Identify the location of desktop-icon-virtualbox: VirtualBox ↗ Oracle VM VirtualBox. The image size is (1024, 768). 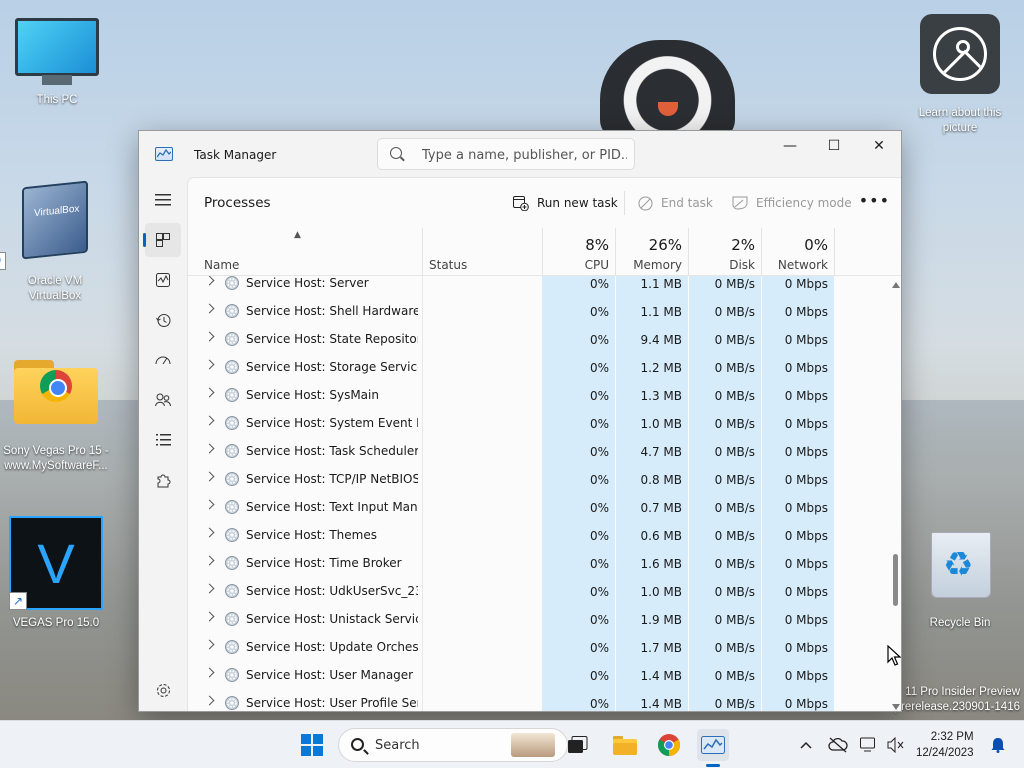
(55, 241).